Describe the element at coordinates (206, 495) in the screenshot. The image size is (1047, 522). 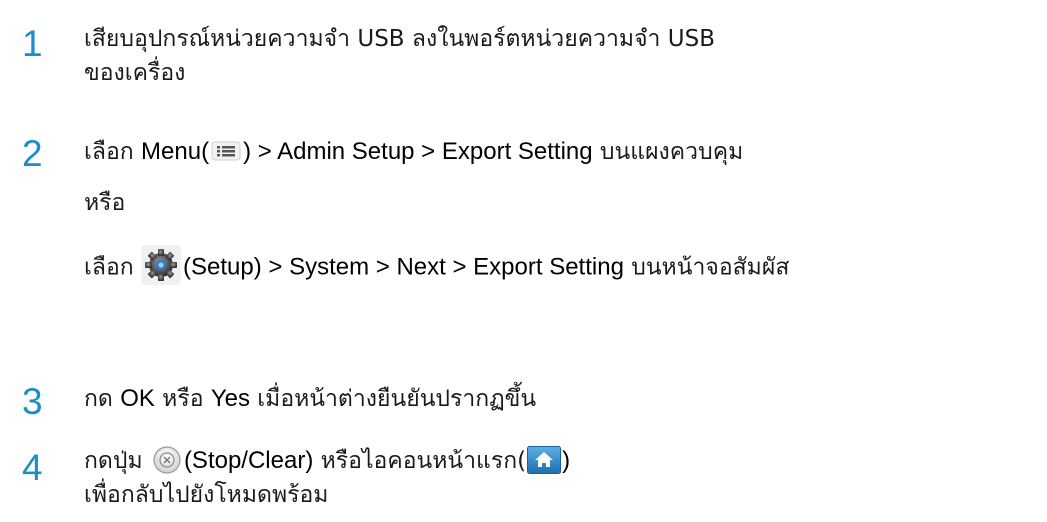
I see `step-text: เพื่อกลับไปยังโหมดพร้อม` at that location.